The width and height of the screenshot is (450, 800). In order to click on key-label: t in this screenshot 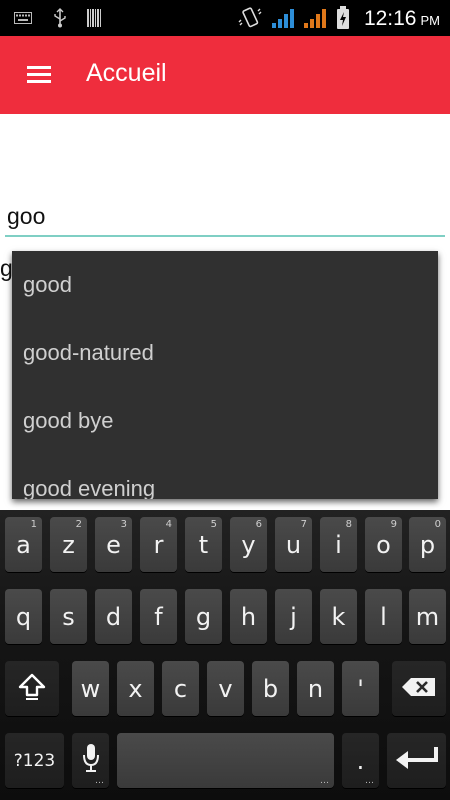, I will do `click(203, 544)`.